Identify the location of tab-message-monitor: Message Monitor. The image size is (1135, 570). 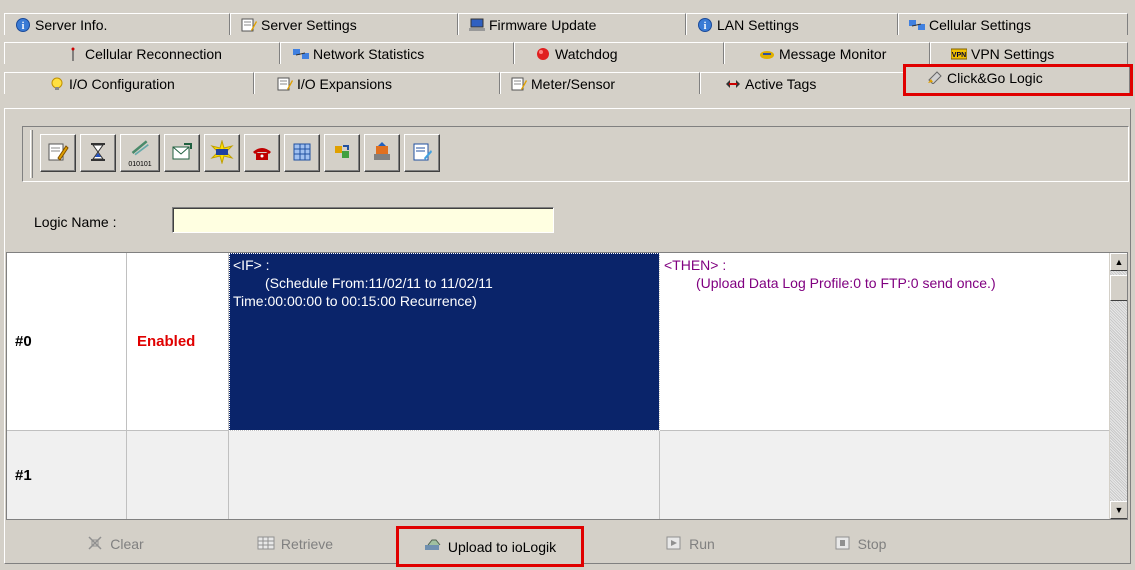
(827, 53).